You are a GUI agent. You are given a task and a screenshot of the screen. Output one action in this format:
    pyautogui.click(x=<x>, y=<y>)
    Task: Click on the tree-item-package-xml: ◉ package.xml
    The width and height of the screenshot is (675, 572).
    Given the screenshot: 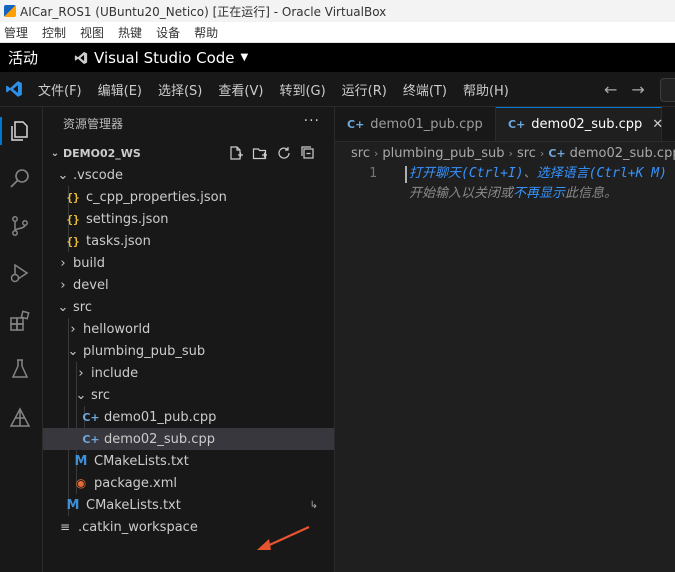 What is the action you would take?
    pyautogui.click(x=188, y=483)
    